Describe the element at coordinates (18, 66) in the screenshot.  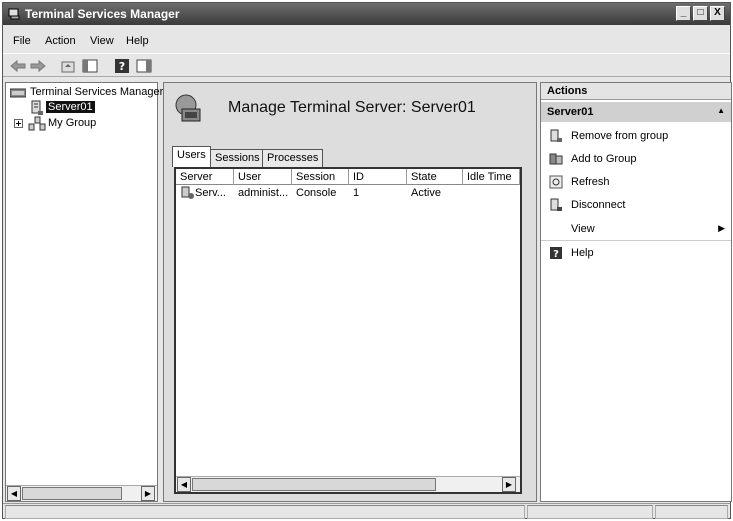
I see `back-arrow-icon` at that location.